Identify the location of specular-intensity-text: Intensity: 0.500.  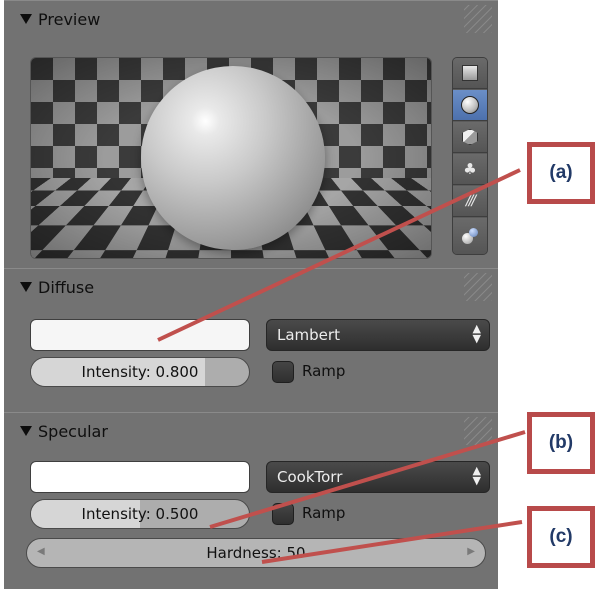
(140, 514).